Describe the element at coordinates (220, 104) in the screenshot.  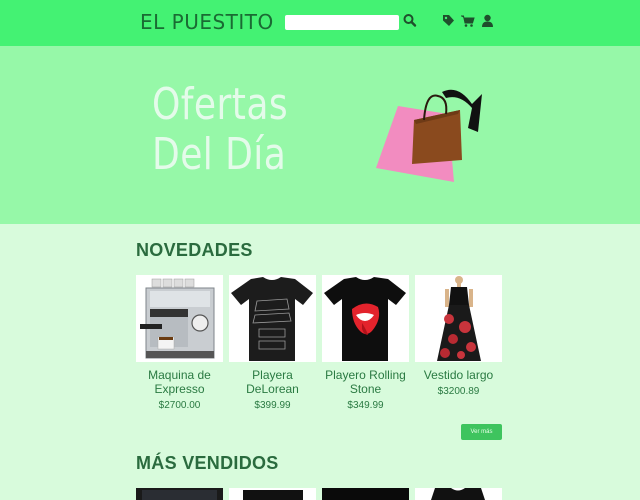
I see `hero-title-line1: Ofertas` at that location.